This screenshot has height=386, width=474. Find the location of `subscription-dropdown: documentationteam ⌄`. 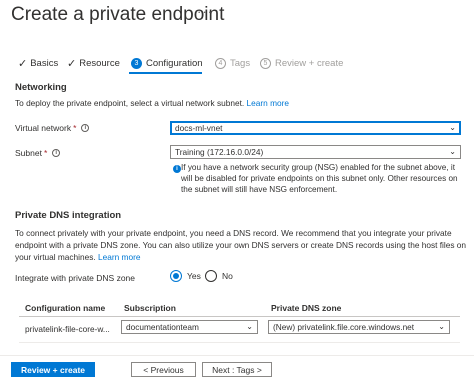

subscription-dropdown: documentationteam ⌄ is located at coordinates (189, 327).